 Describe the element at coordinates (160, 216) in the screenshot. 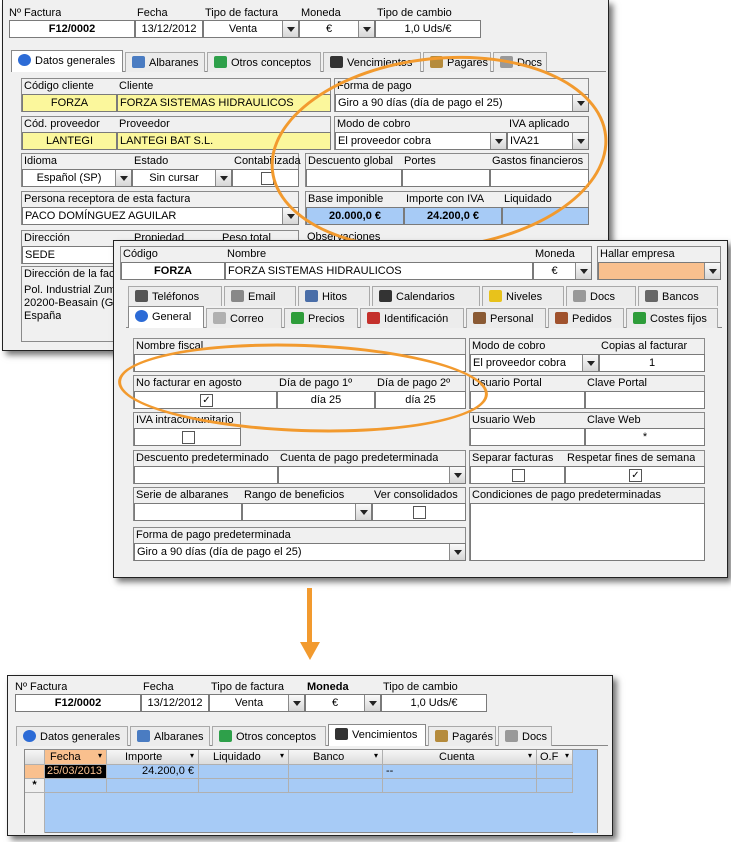

I see `persona-select: PACO DOMÍNGUEZ AGUILAR` at that location.